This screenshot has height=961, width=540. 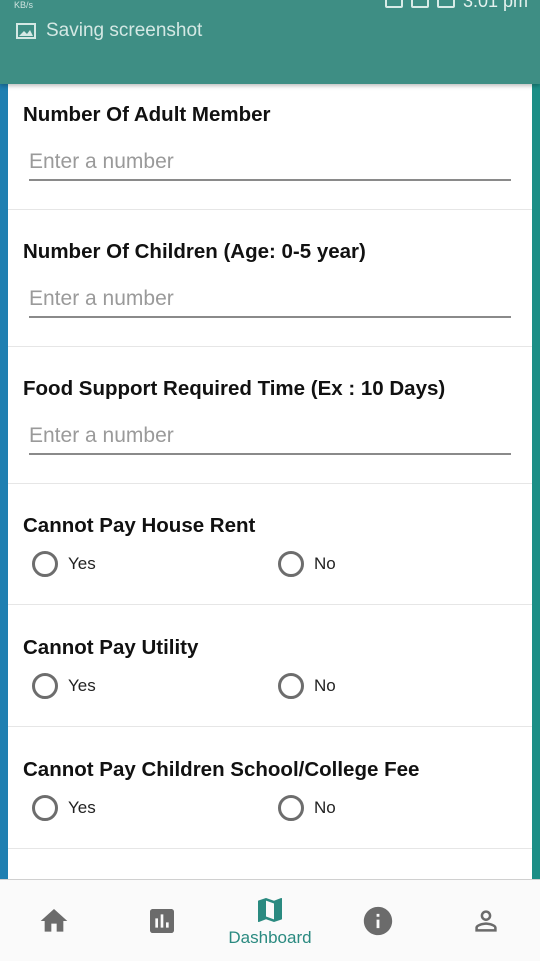 I want to click on alarm-icon, so click(x=393, y=4).